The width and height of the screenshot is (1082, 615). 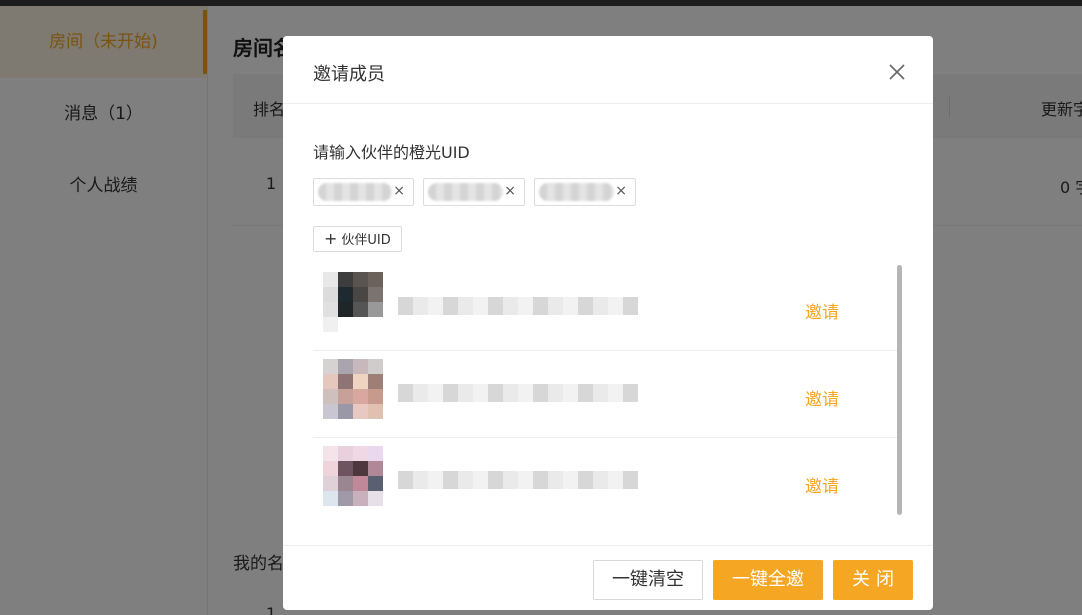 What do you see at coordinates (873, 580) in the screenshot?
I see `close-button: 关闭` at bounding box center [873, 580].